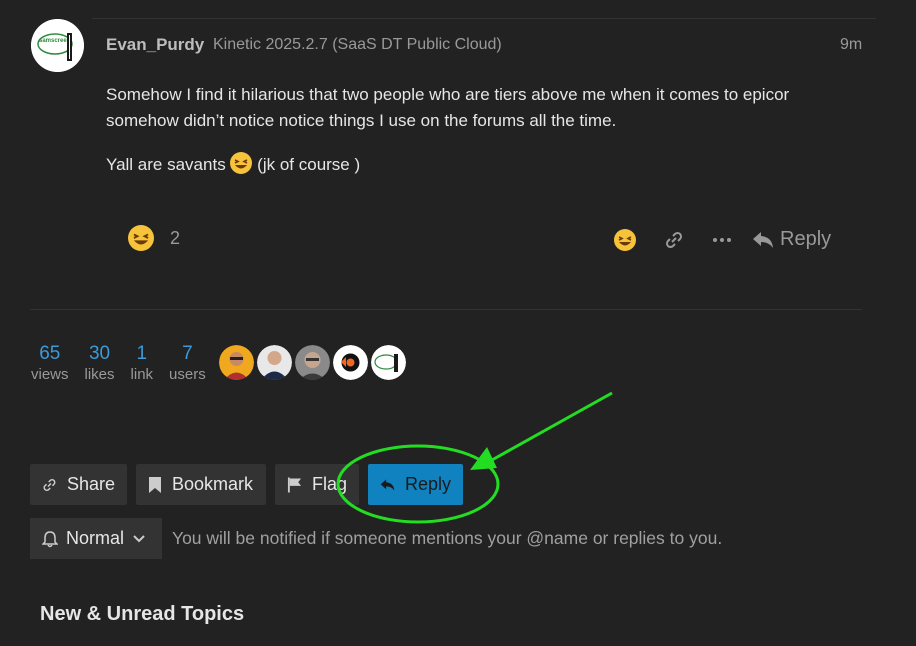 The height and width of the screenshot is (646, 916). I want to click on bookmark-button: Bookmark, so click(201, 484).